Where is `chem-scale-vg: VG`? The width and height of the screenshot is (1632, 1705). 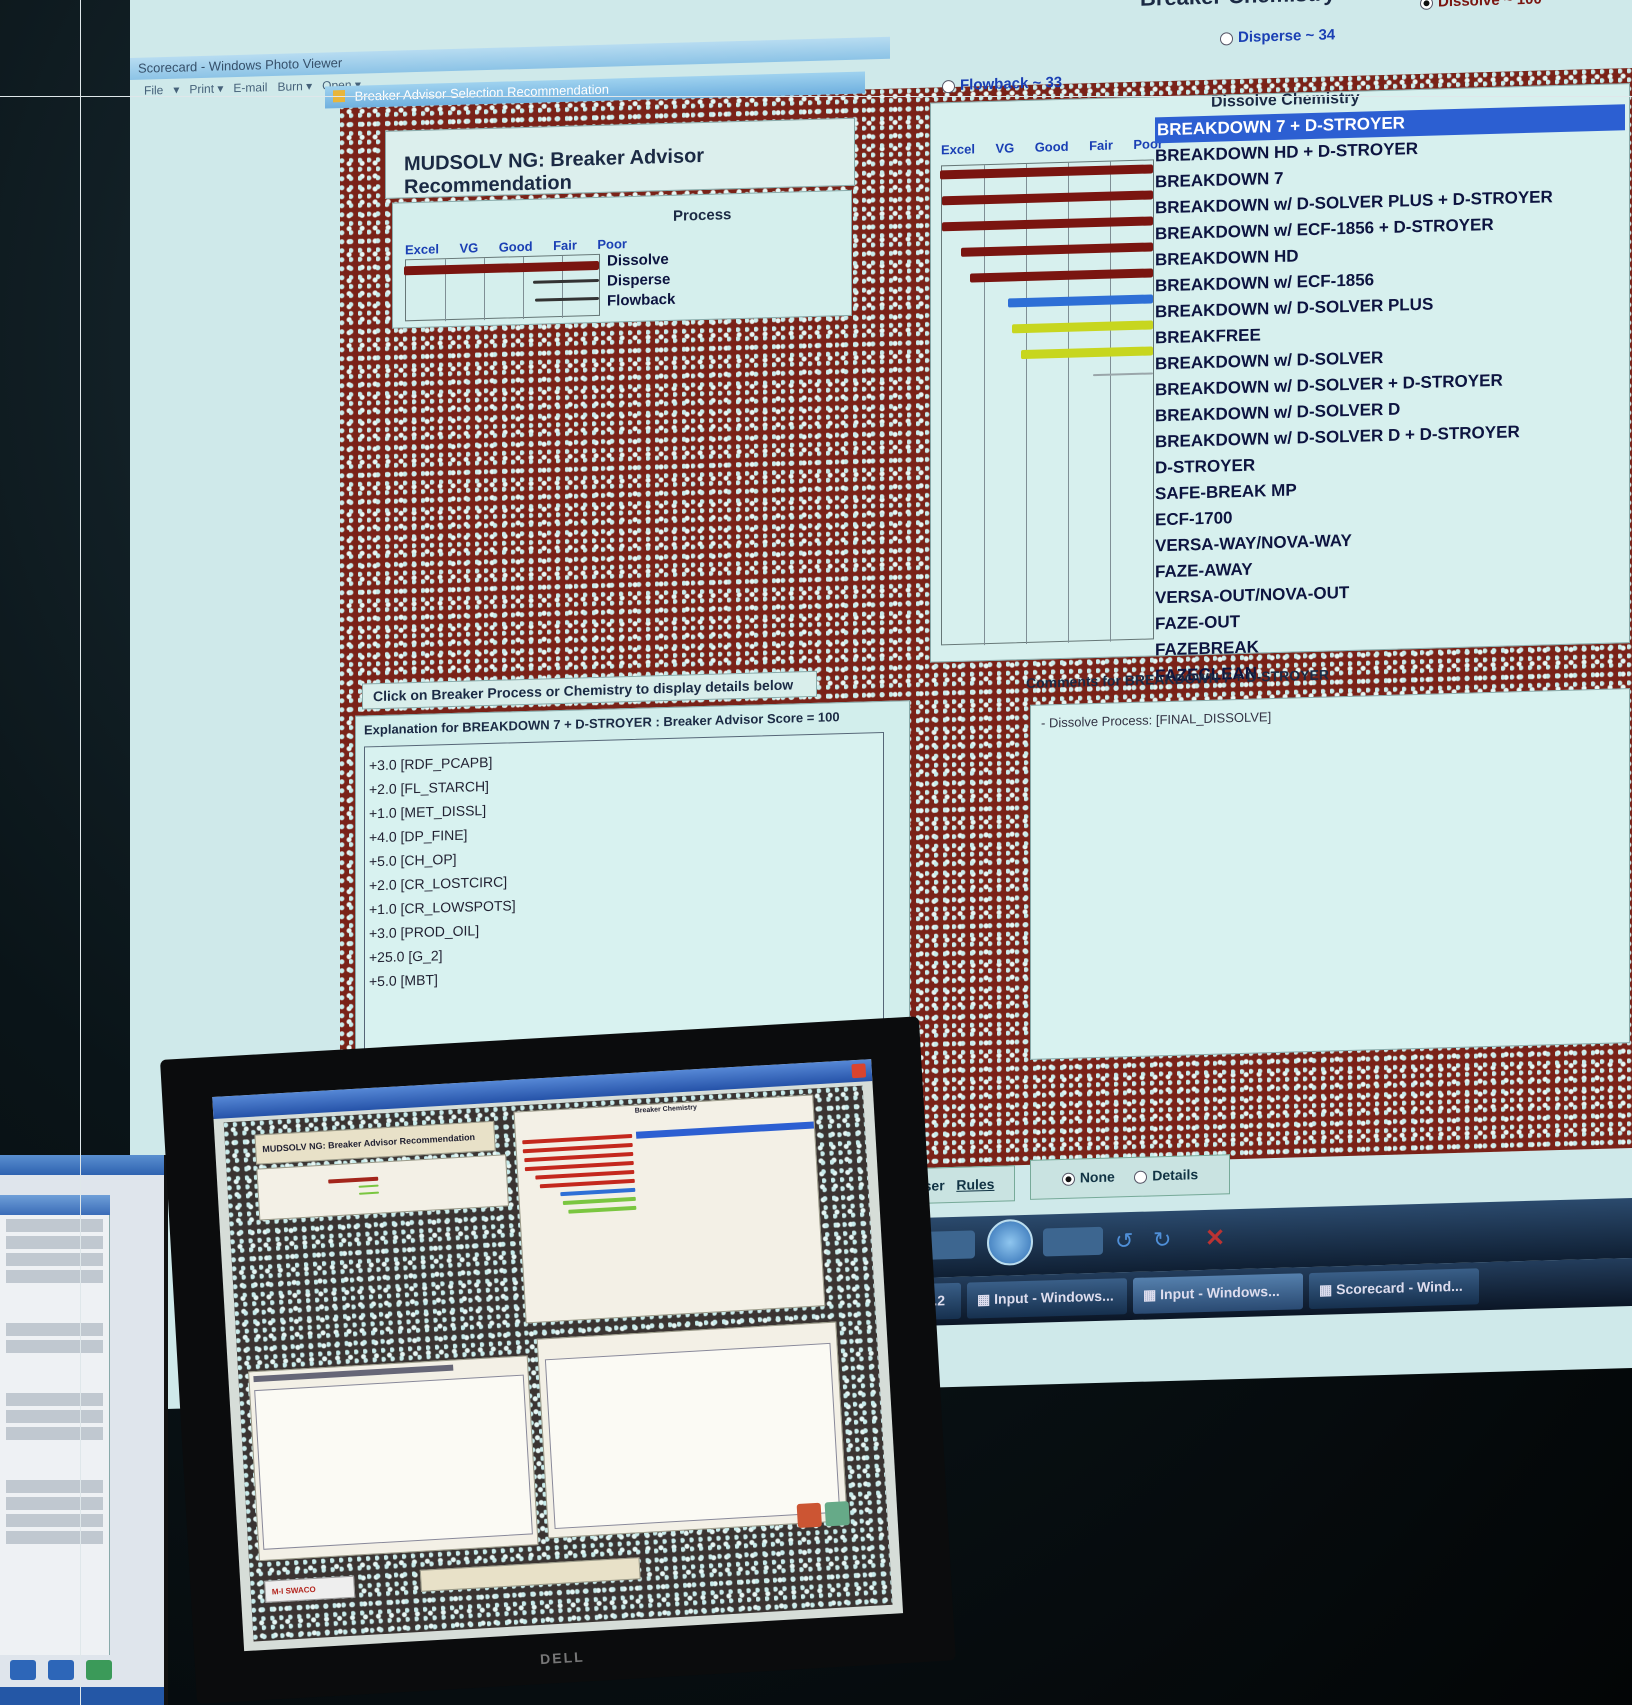 chem-scale-vg: VG is located at coordinates (1005, 148).